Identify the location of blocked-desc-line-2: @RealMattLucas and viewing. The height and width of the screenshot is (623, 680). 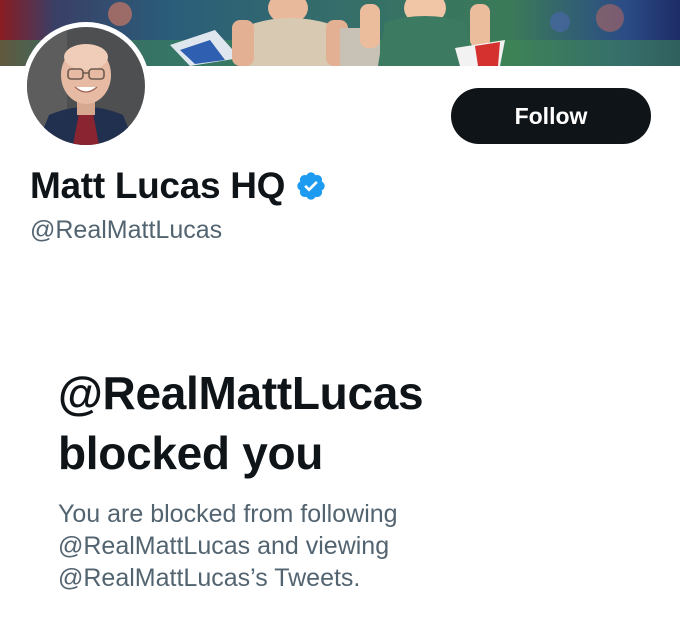
(224, 546).